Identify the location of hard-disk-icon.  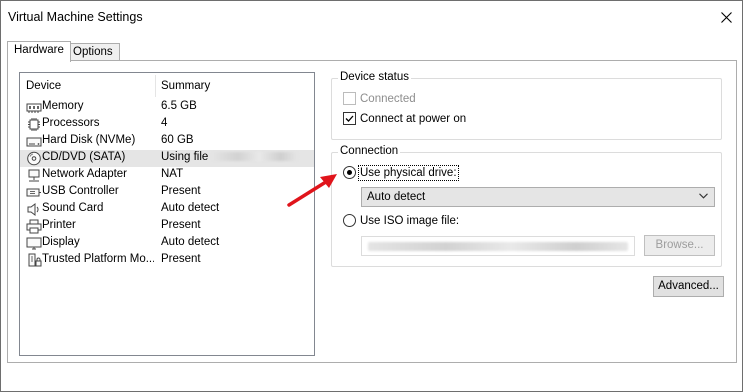
(34, 142).